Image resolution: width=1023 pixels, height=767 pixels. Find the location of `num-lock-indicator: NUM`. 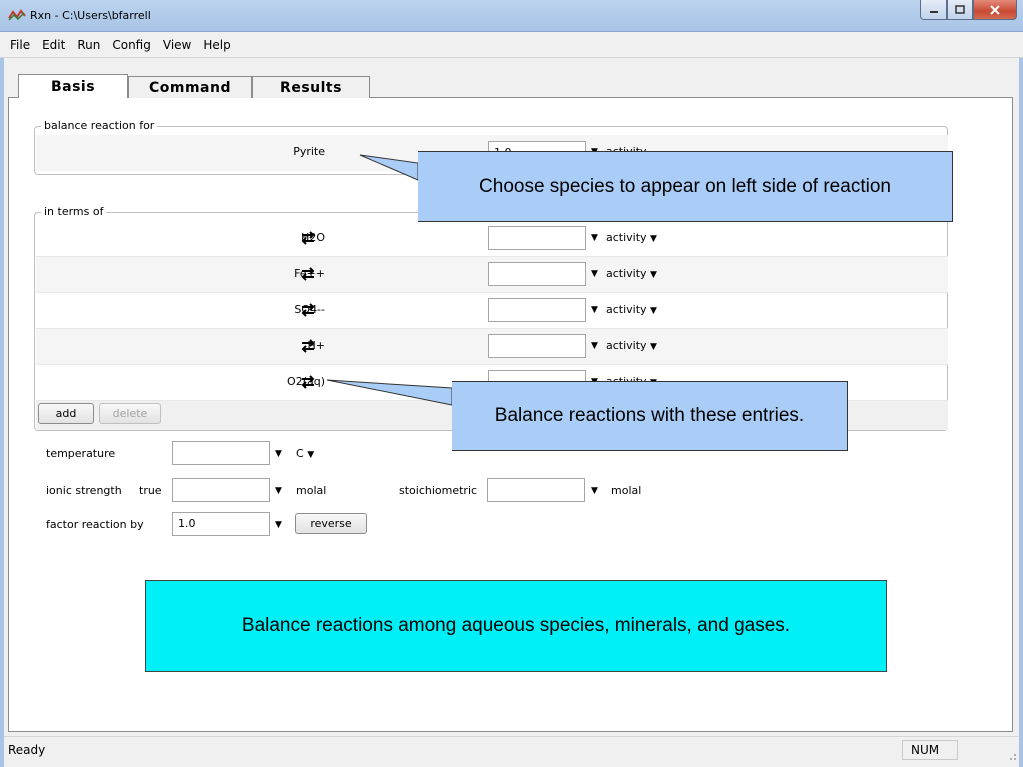

num-lock-indicator: NUM is located at coordinates (930, 750).